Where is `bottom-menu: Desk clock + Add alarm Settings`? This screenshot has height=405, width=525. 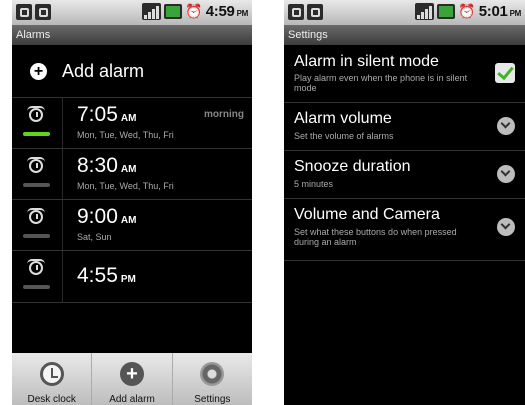
bottom-menu: Desk clock + Add alarm Settings is located at coordinates (132, 379).